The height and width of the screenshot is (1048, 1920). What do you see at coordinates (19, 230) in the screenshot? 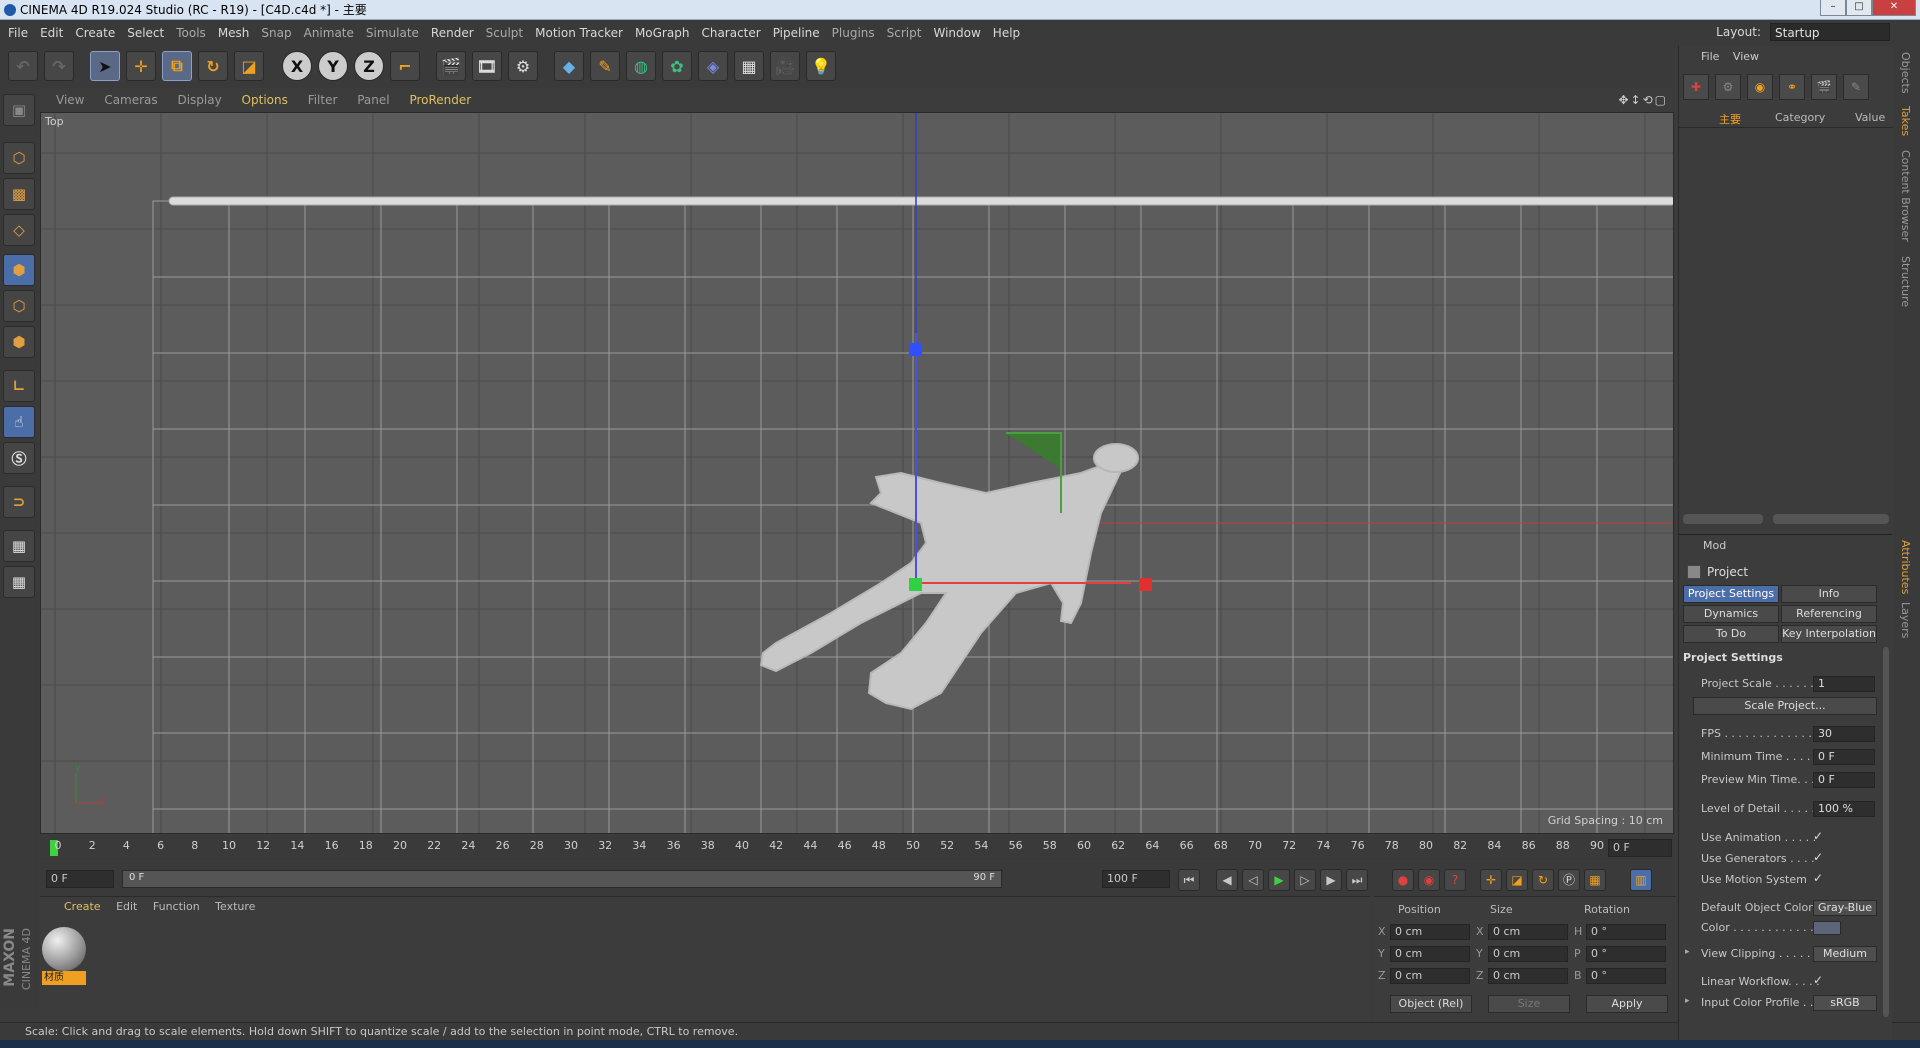
I see `workplane-mode-icon: ◇` at bounding box center [19, 230].